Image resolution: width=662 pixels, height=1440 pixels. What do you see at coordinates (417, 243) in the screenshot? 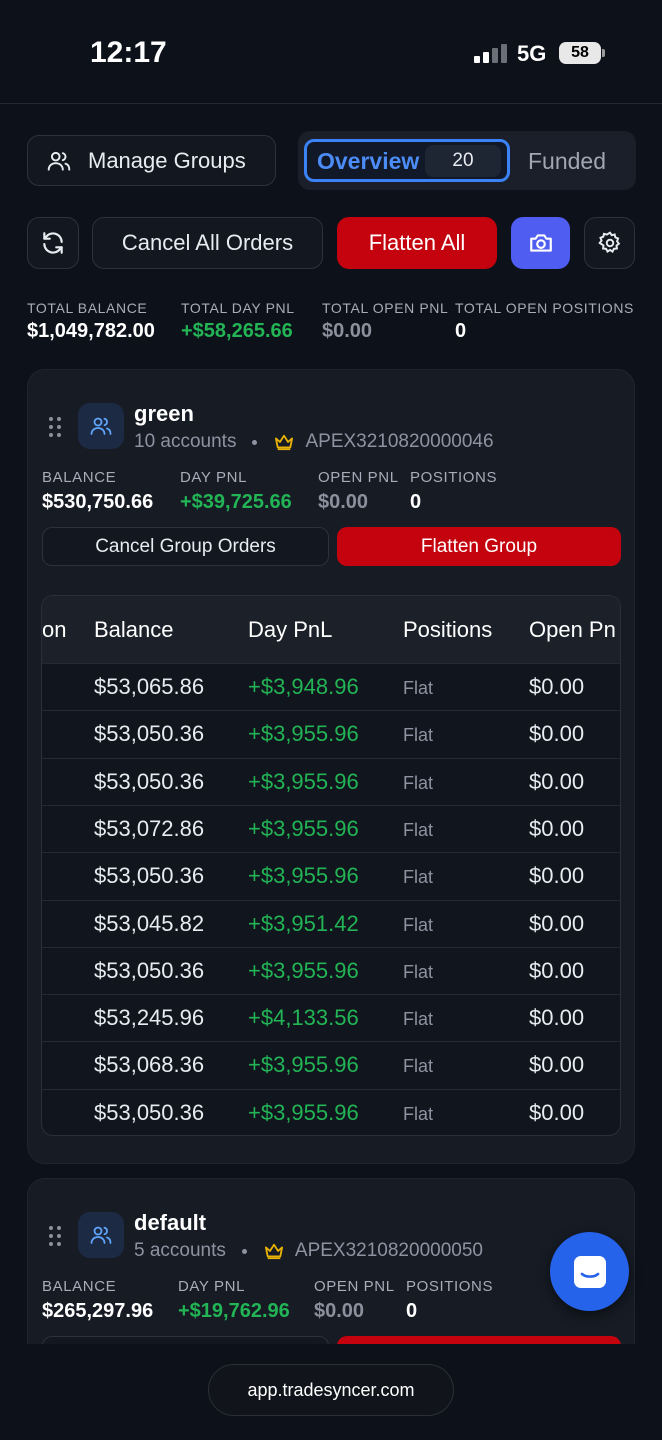
I see `flatten-all-button: Flatten All` at bounding box center [417, 243].